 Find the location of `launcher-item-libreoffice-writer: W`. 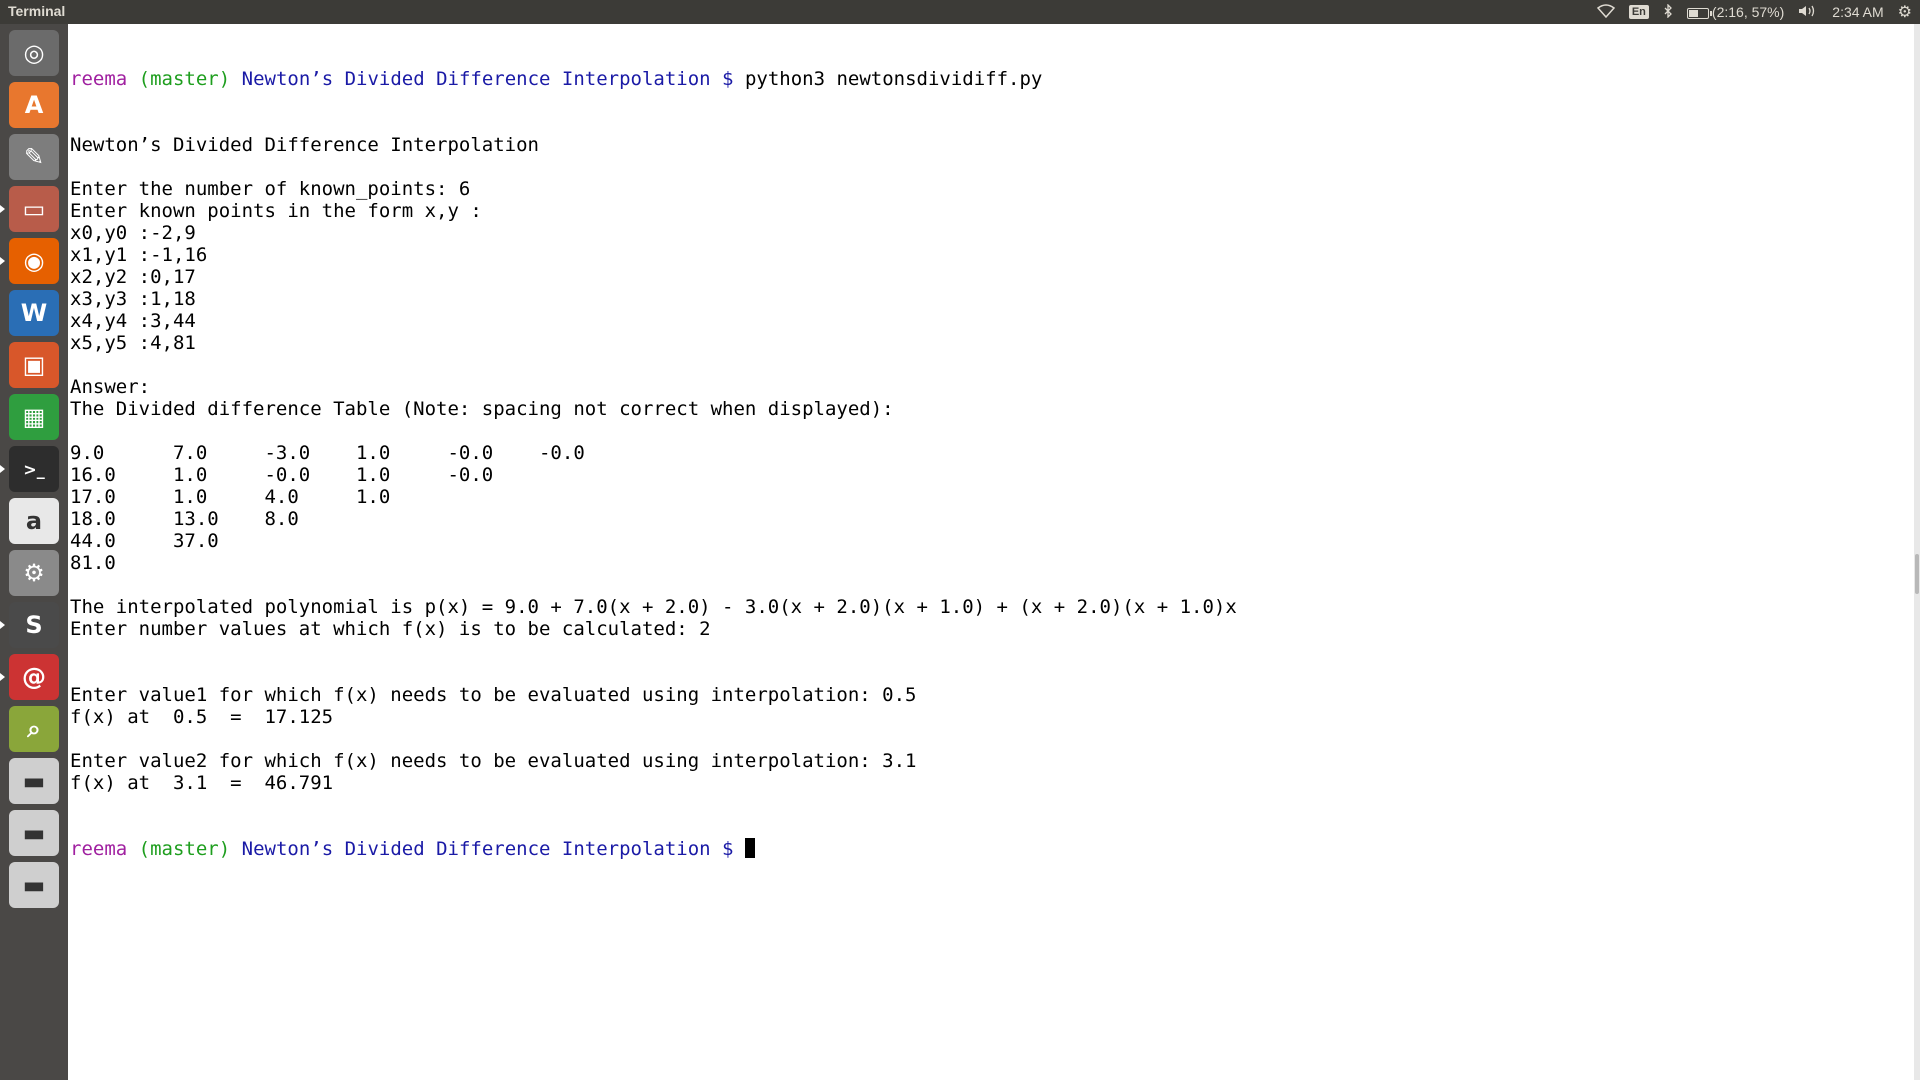

launcher-item-libreoffice-writer: W is located at coordinates (34, 313).